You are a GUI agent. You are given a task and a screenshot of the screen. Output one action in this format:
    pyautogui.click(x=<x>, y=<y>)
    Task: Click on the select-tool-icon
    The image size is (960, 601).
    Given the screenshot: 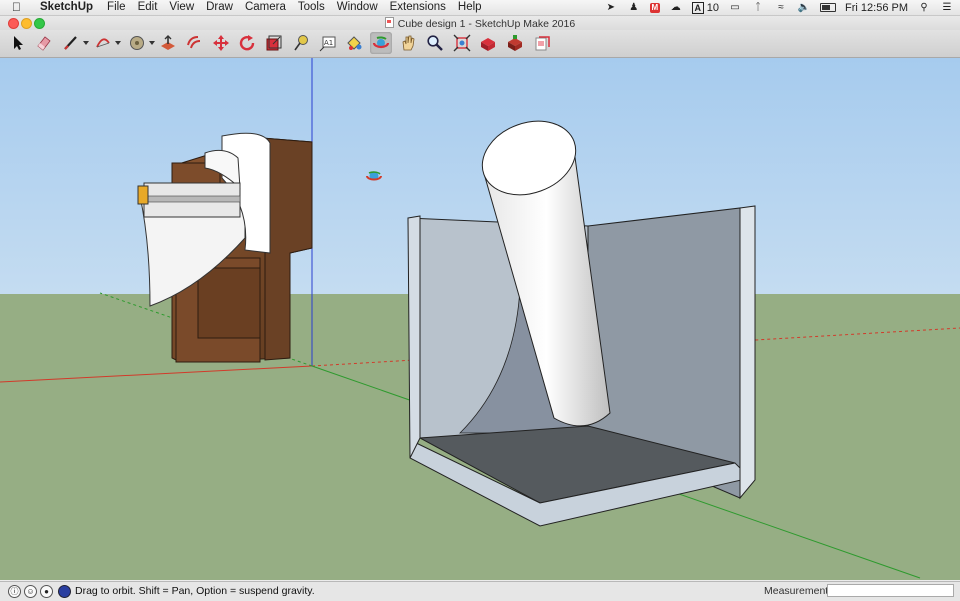 What is the action you would take?
    pyautogui.click(x=18, y=43)
    